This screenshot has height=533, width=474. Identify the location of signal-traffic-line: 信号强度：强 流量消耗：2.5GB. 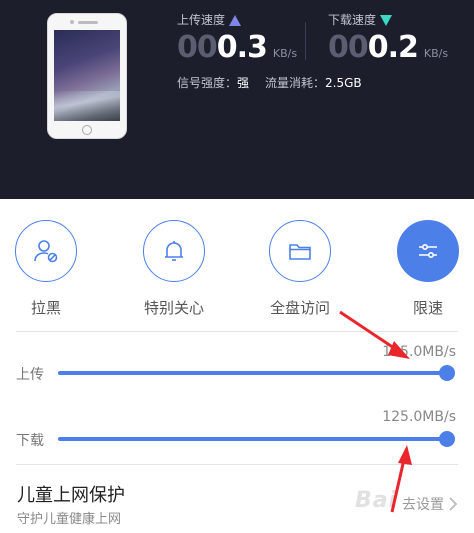
(277, 82).